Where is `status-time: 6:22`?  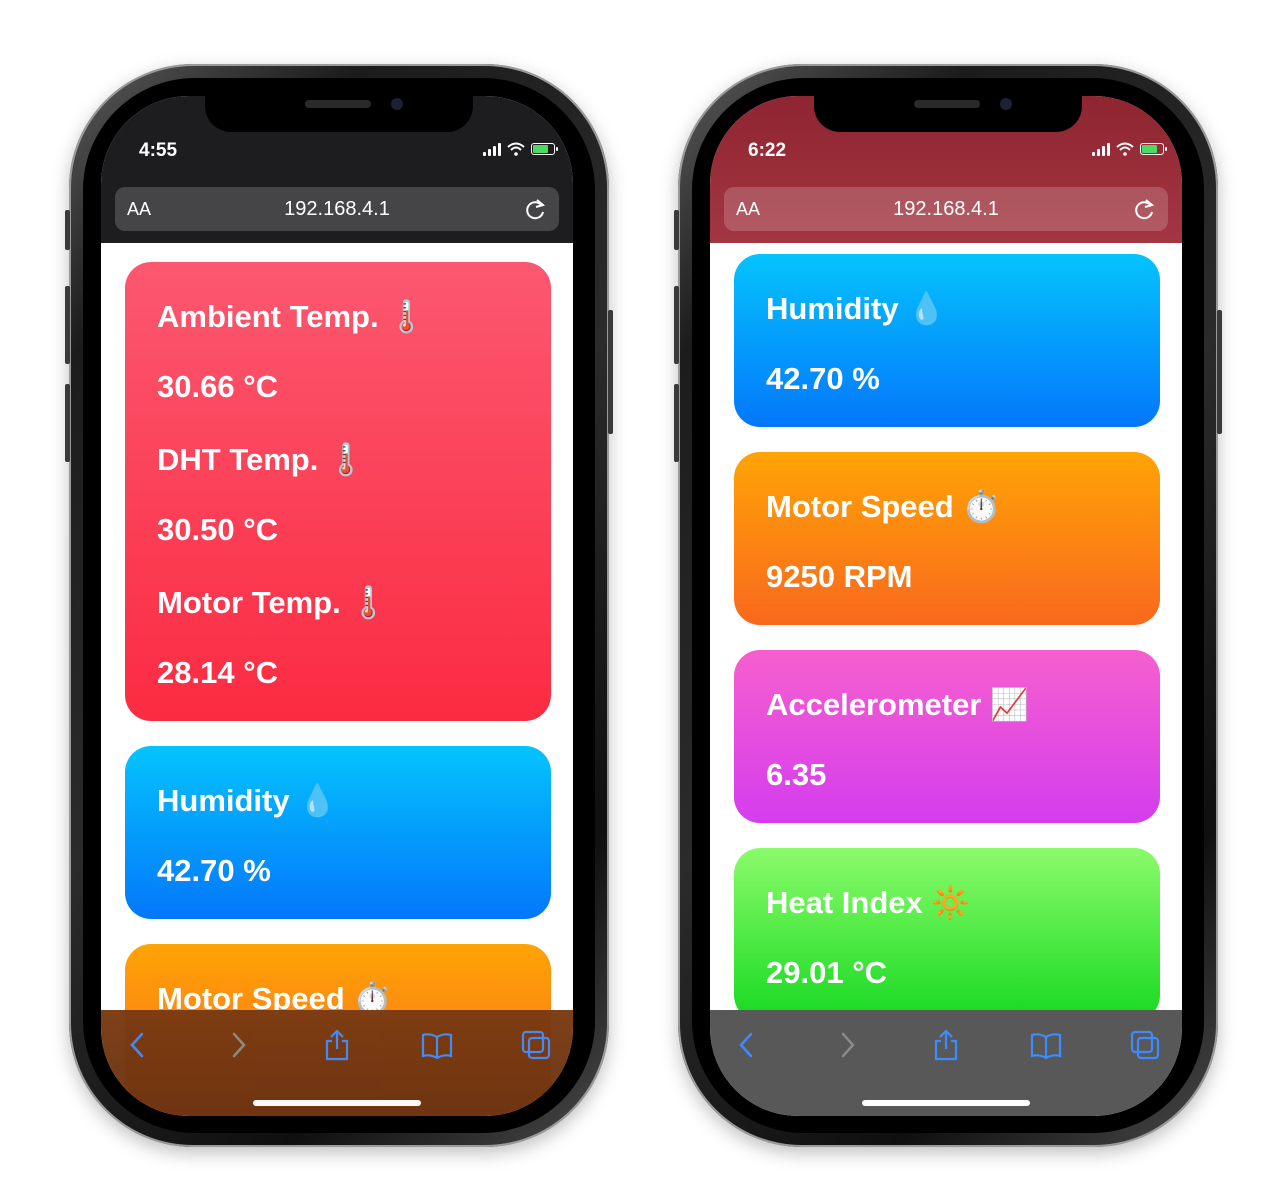
status-time: 6:22 is located at coordinates (767, 150).